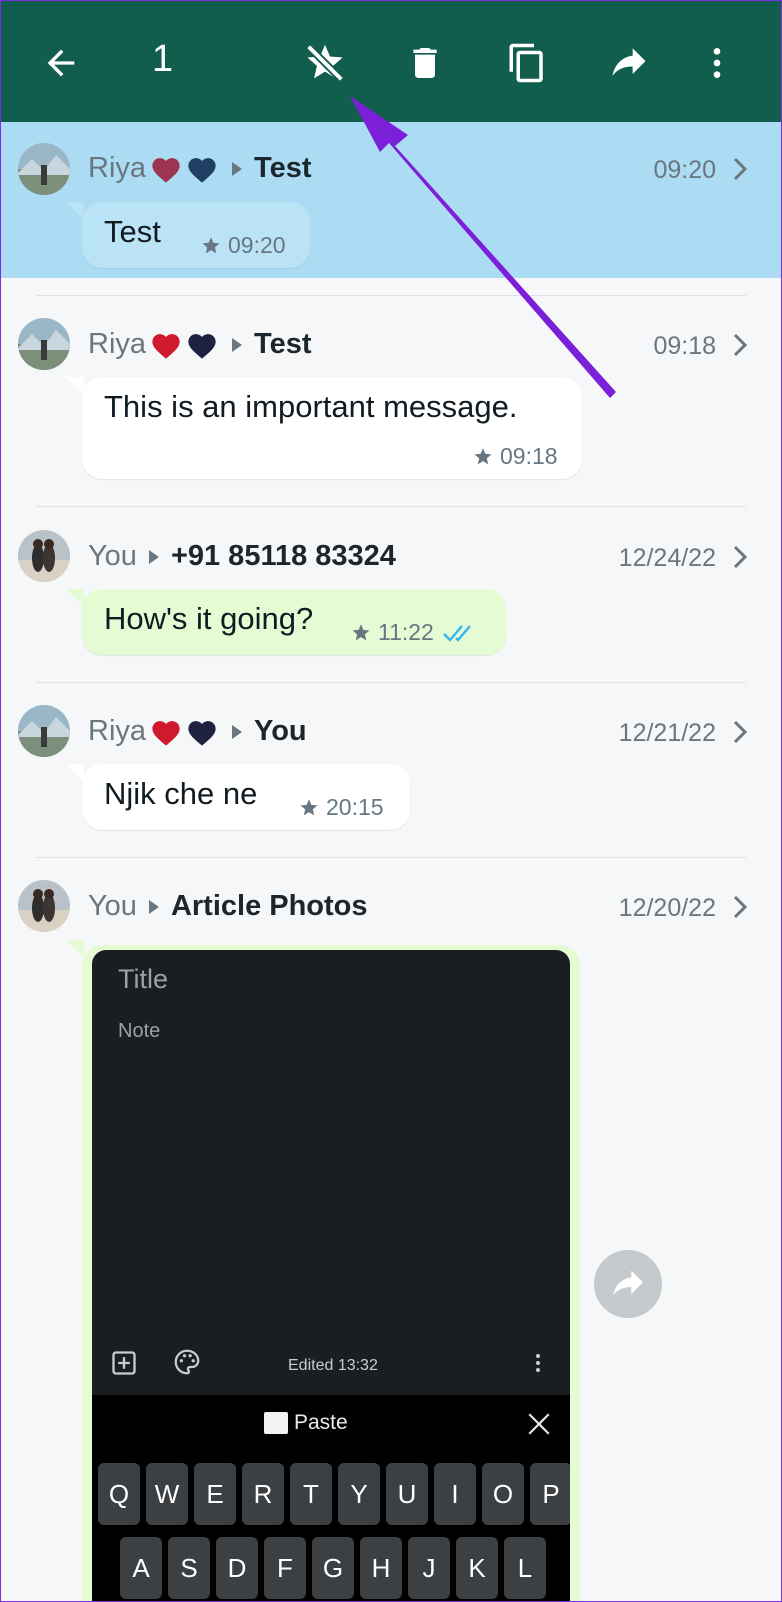  I want to click on key: Y, so click(359, 1494).